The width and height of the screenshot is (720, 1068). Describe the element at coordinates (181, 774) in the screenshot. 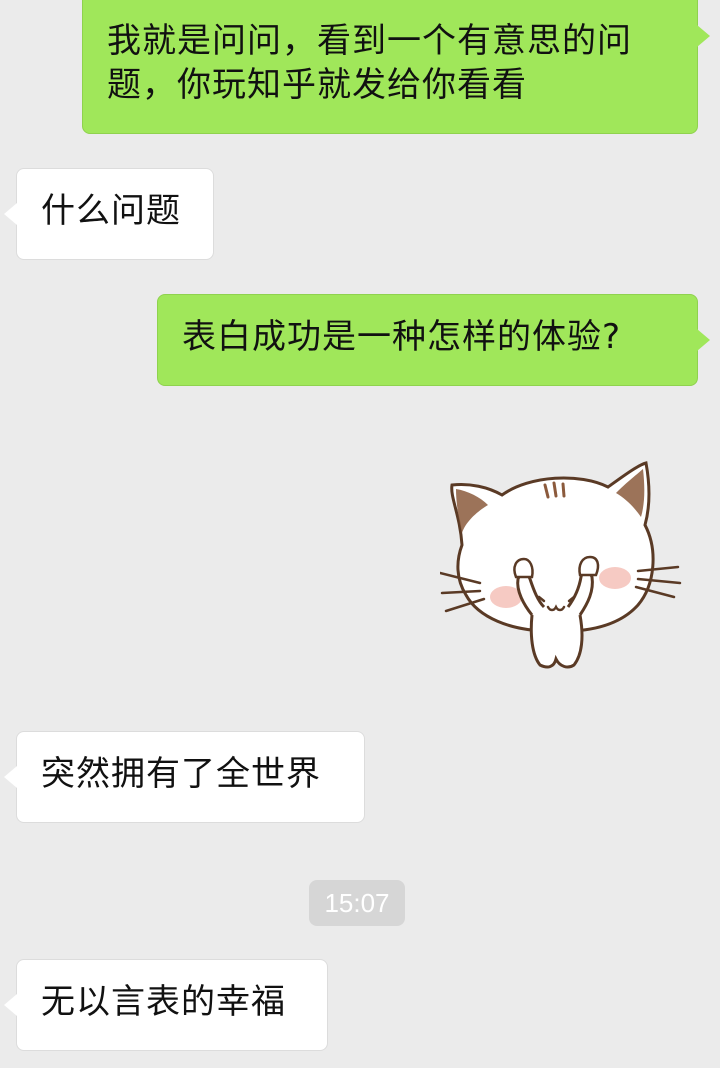

I see `message-text: 突然拥有了全世界` at that location.